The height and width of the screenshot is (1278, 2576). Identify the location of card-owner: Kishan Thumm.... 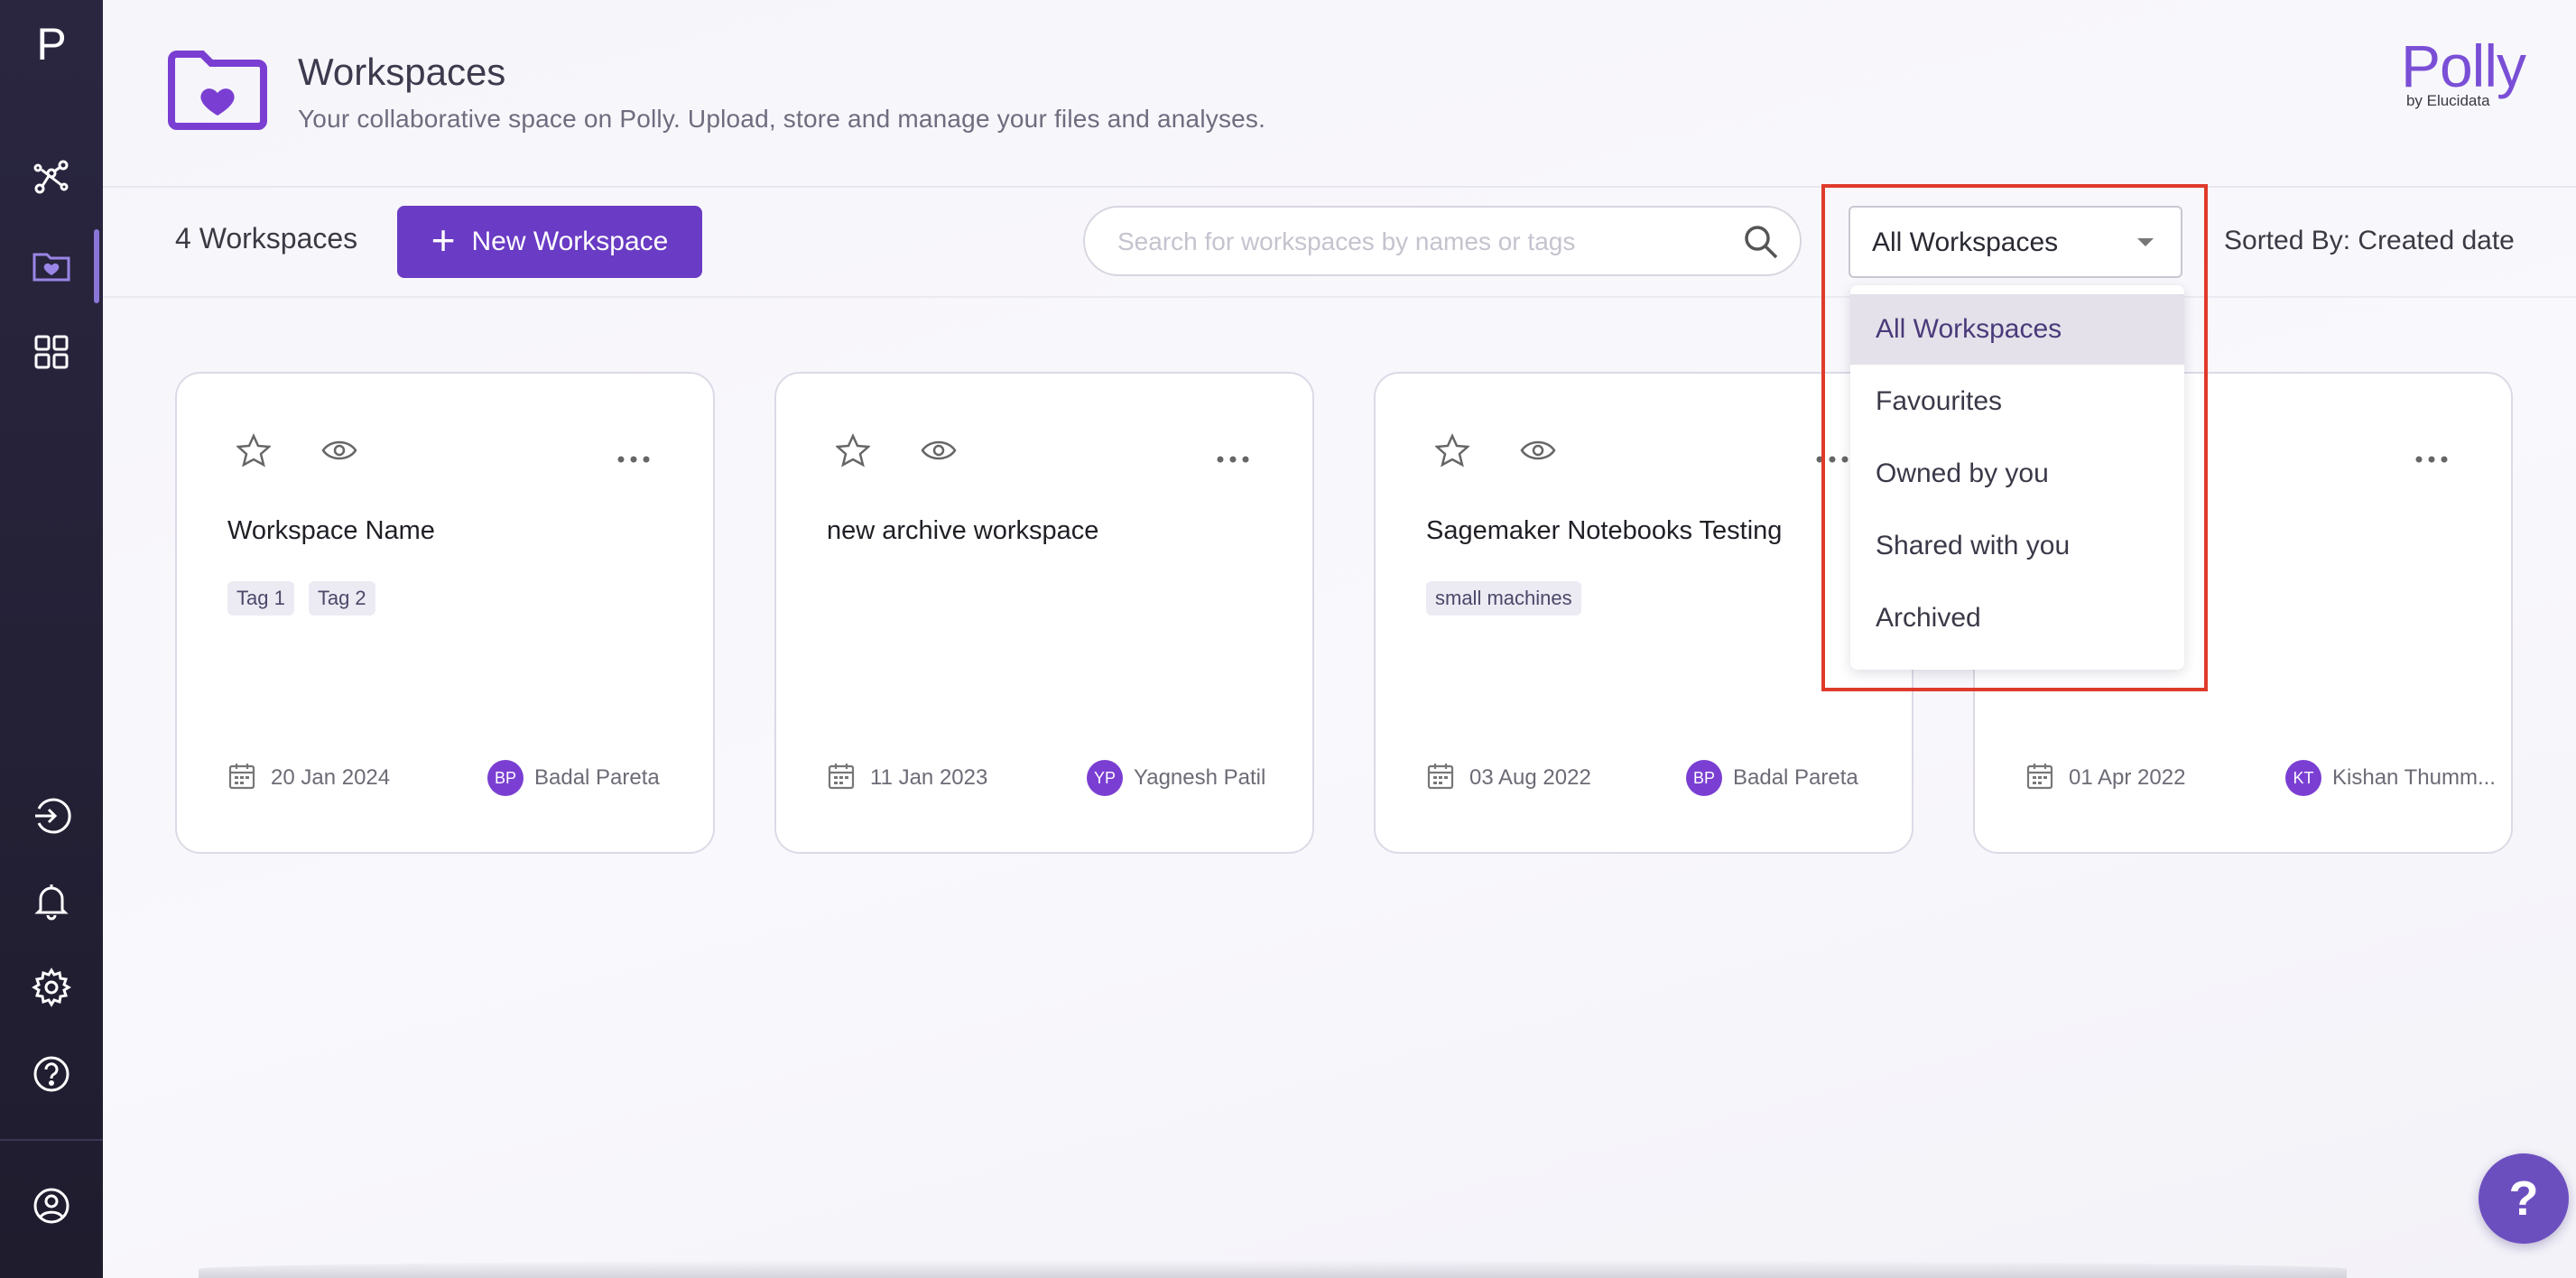
(2414, 777).